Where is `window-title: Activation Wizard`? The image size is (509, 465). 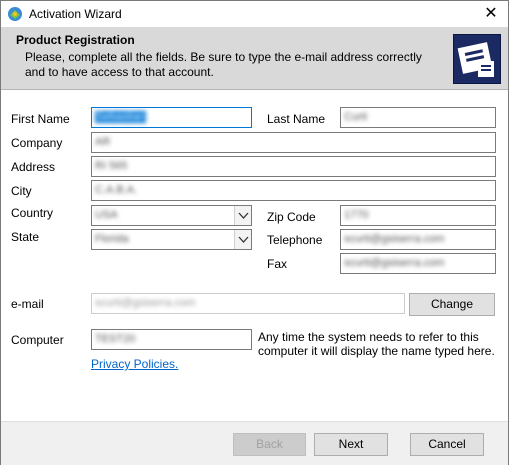
window-title: Activation Wizard is located at coordinates (75, 14).